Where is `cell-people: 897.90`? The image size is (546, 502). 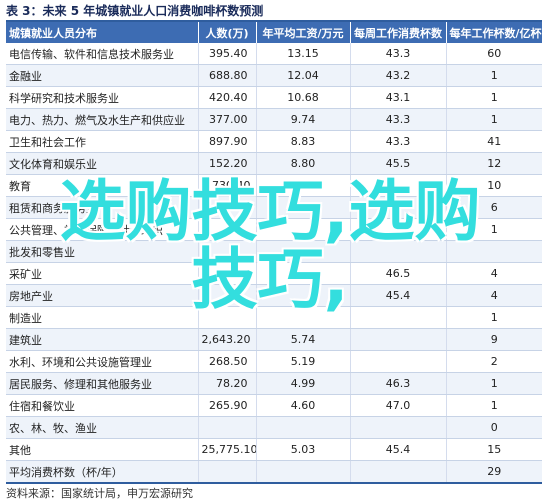 cell-people: 897.90 is located at coordinates (227, 141).